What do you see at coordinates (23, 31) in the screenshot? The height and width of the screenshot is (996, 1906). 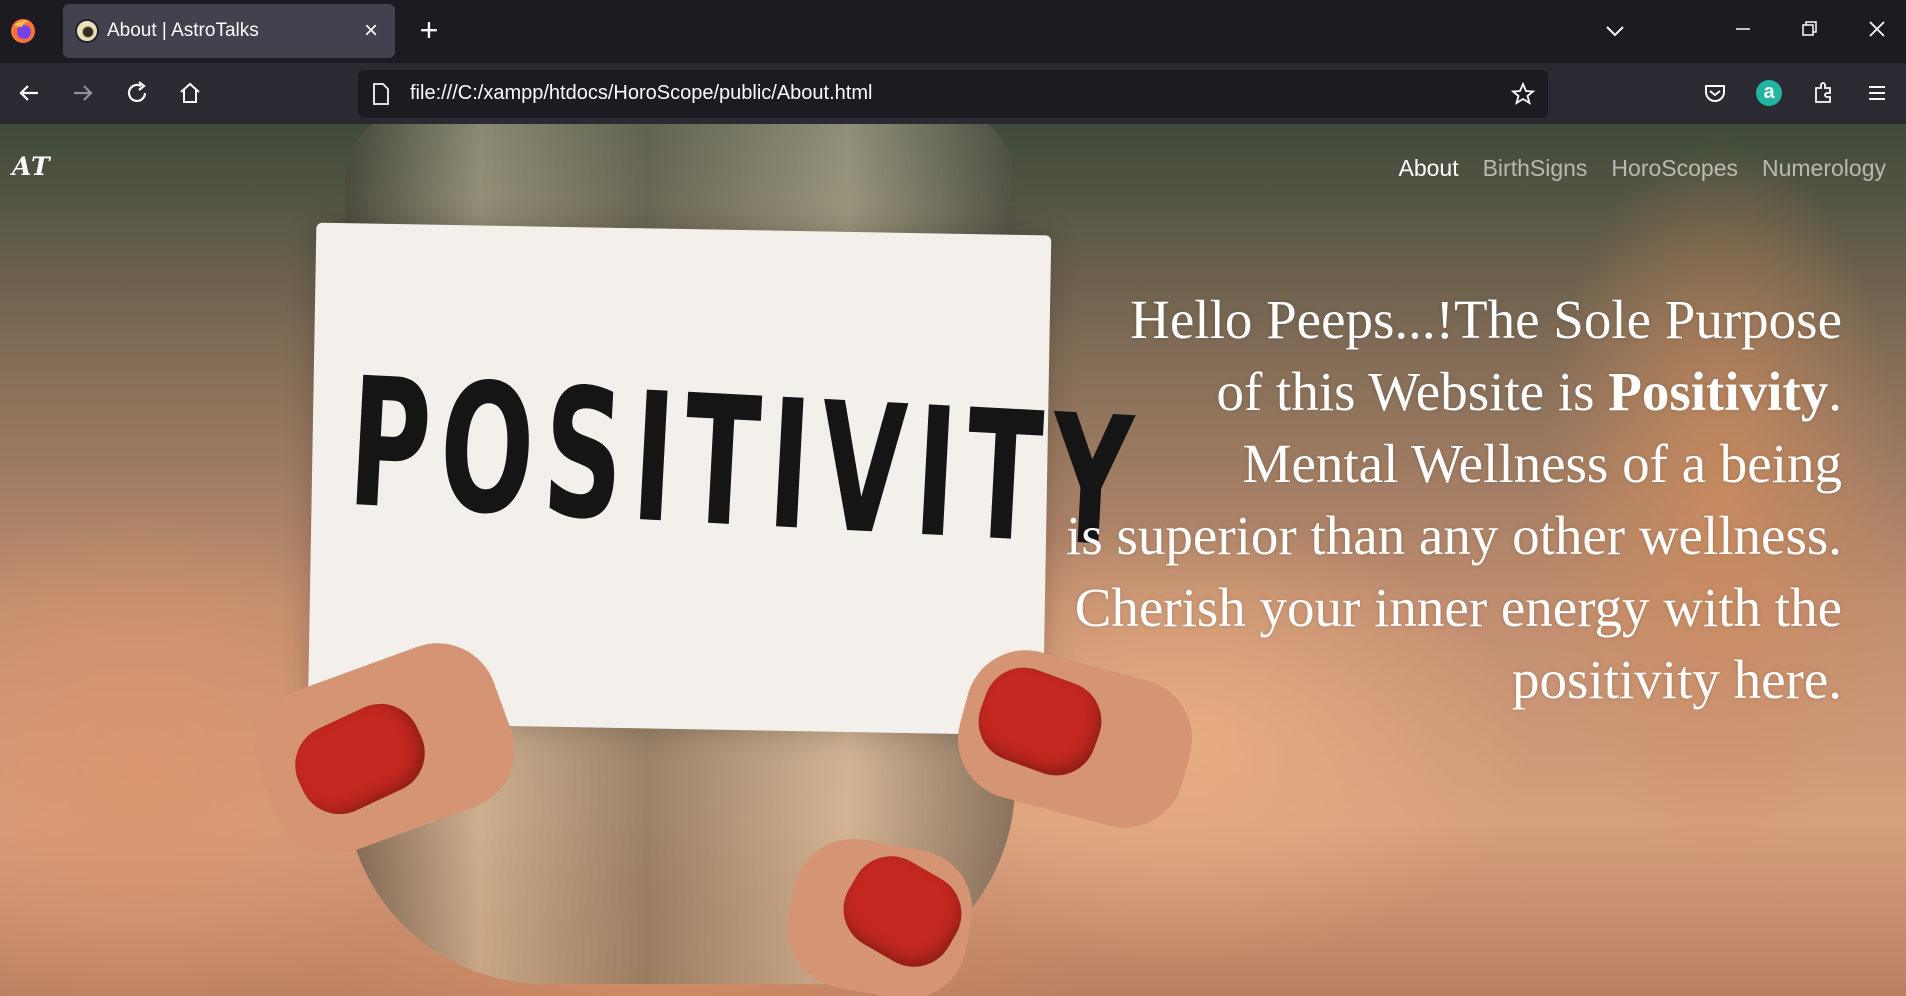 I see `firefox-logo-icon` at bounding box center [23, 31].